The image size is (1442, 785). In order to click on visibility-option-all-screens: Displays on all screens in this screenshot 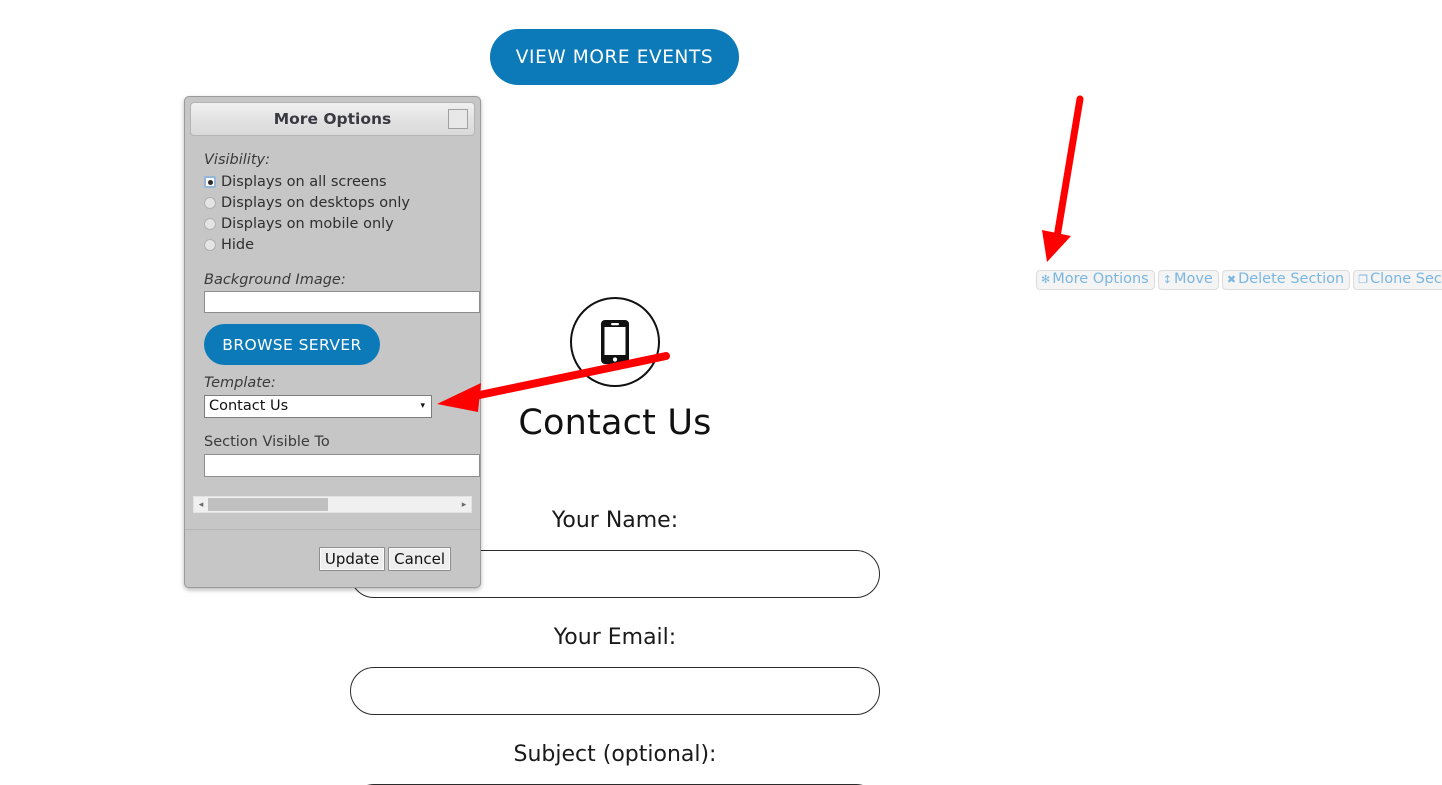, I will do `click(334, 182)`.